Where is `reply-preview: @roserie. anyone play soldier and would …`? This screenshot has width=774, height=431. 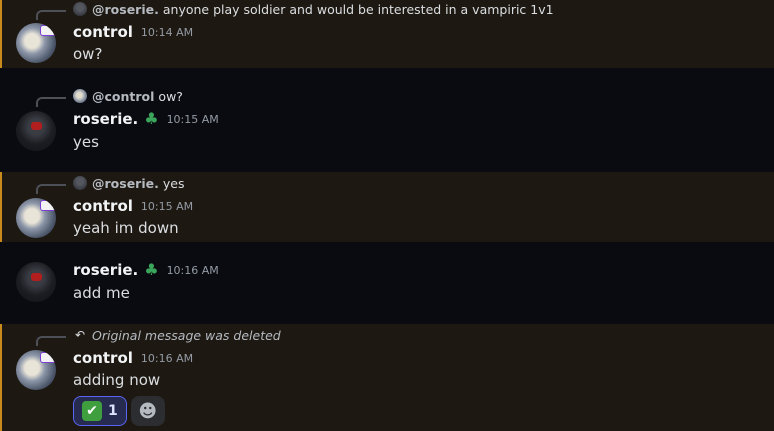
reply-preview: @roserie. anyone play soldier and would … is located at coordinates (313, 9).